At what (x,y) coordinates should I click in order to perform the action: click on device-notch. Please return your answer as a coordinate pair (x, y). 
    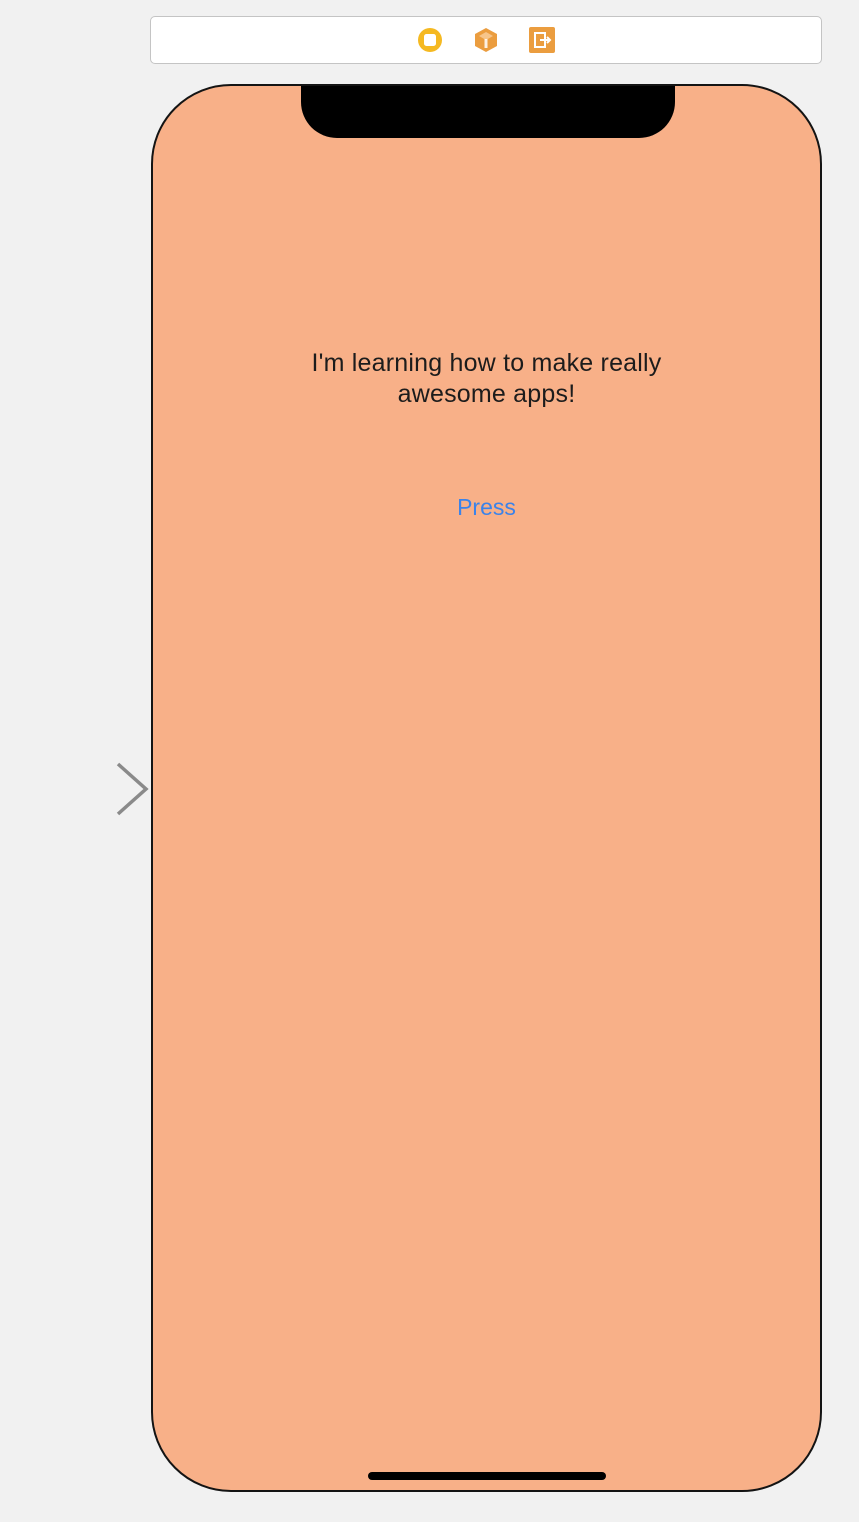
    Looking at the image, I should click on (488, 112).